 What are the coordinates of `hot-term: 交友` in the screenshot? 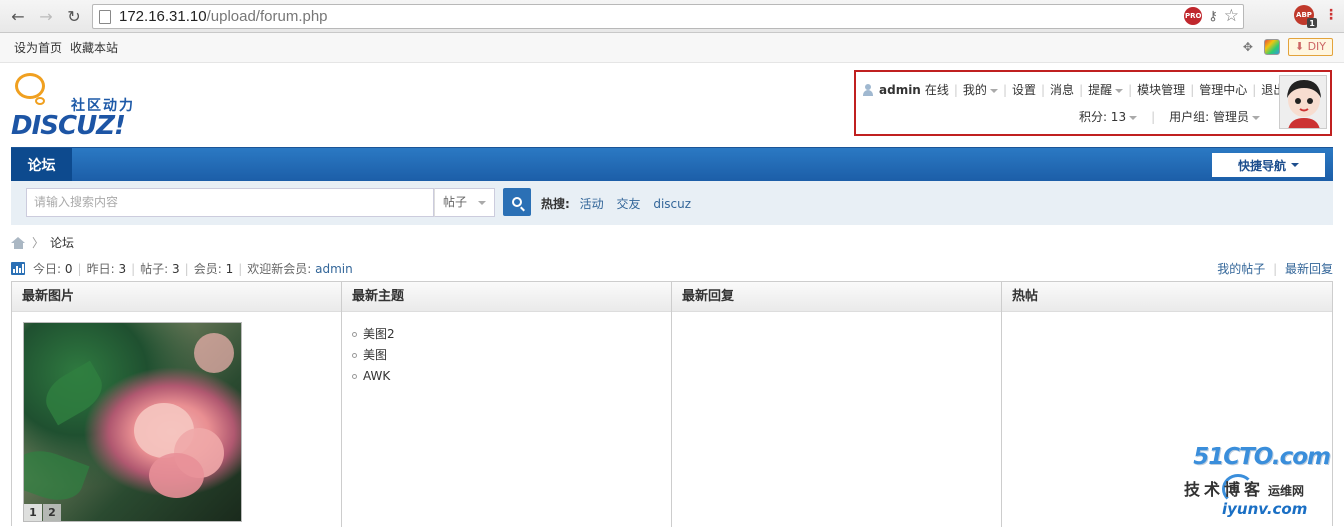 It's located at (628, 204).